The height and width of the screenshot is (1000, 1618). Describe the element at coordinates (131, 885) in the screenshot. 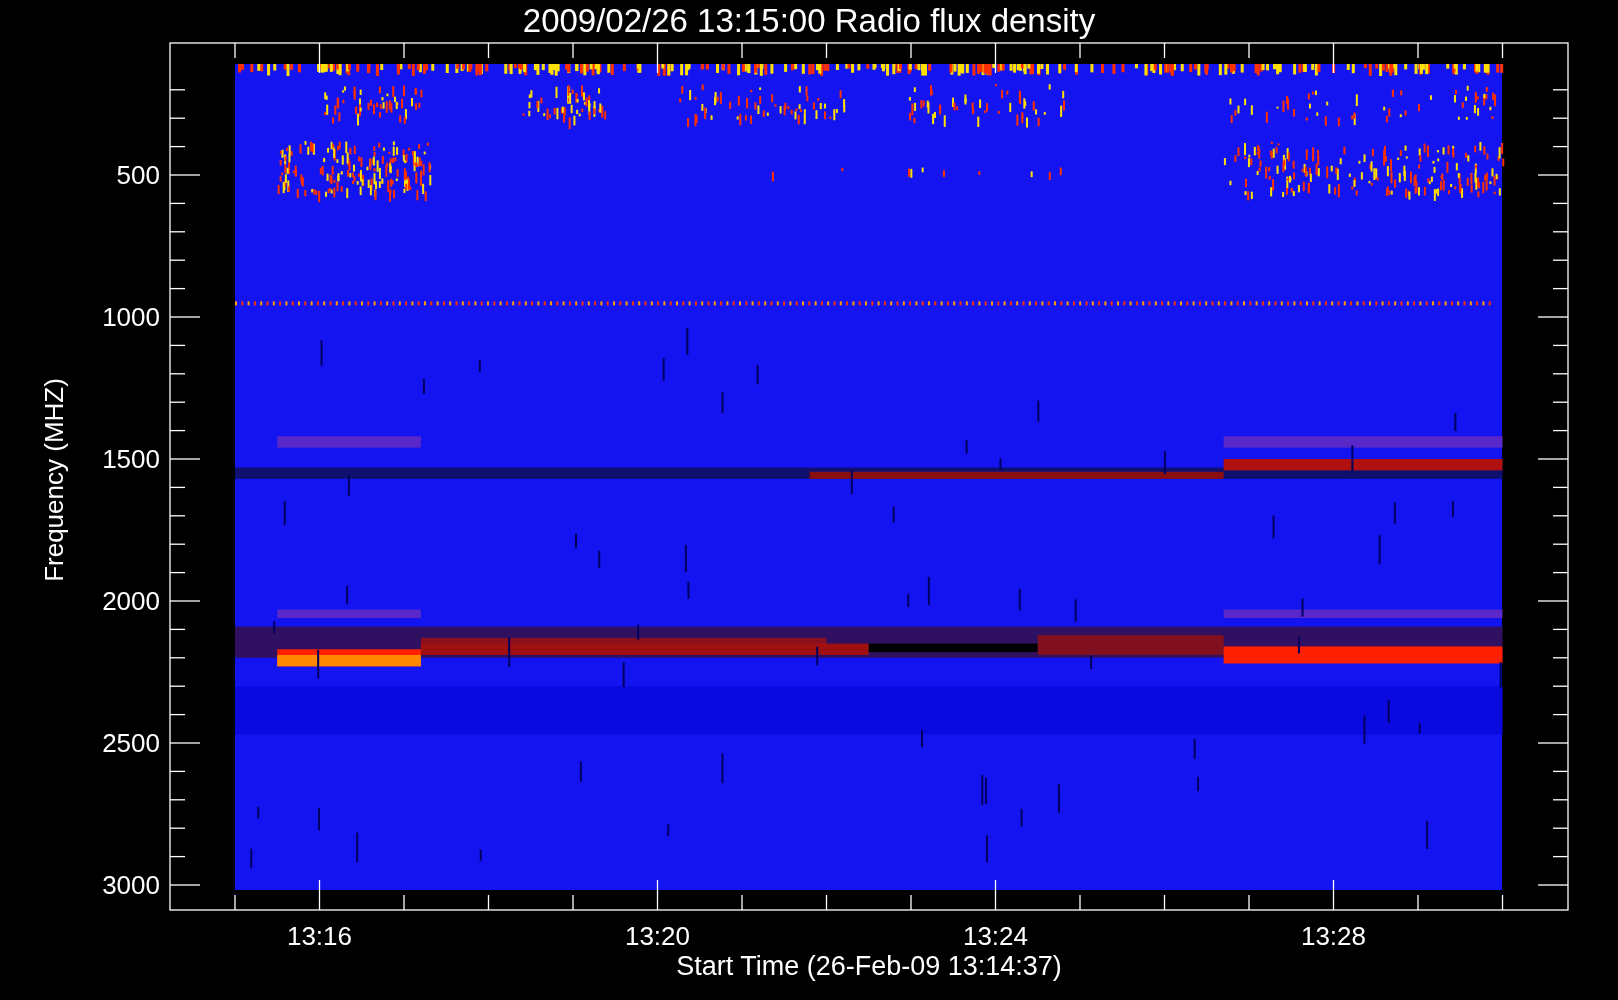

I see `y-tick-label: 3000` at that location.